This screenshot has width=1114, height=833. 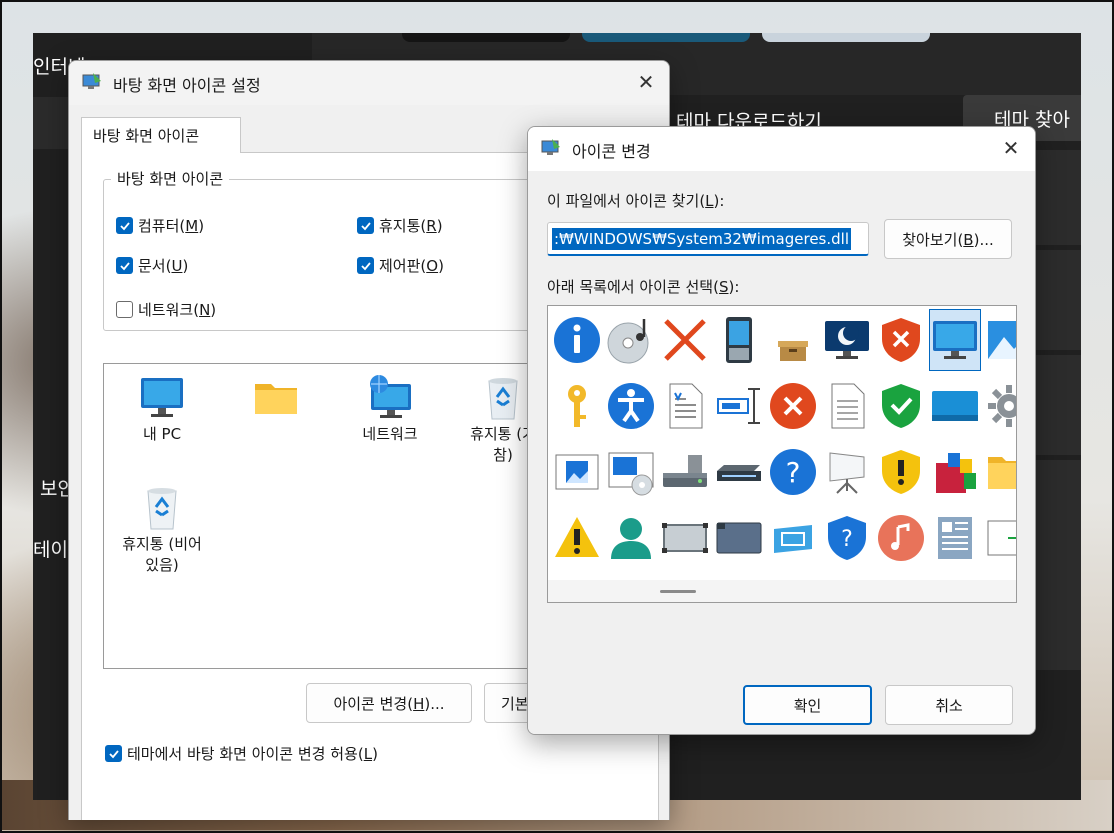 What do you see at coordinates (643, 287) in the screenshot?
I see `select-icon-label: 아래 목록에서 아이콘 선택(S):` at bounding box center [643, 287].